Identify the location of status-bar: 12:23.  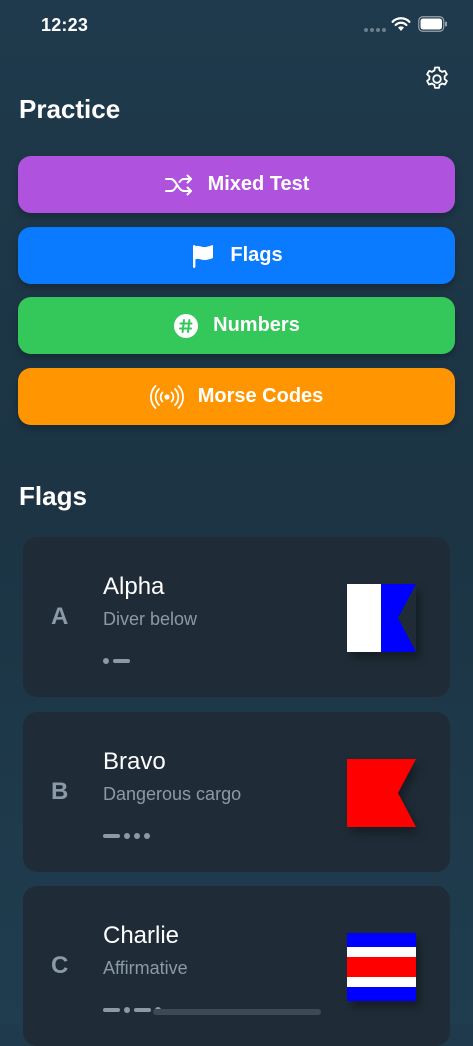
(236, 26).